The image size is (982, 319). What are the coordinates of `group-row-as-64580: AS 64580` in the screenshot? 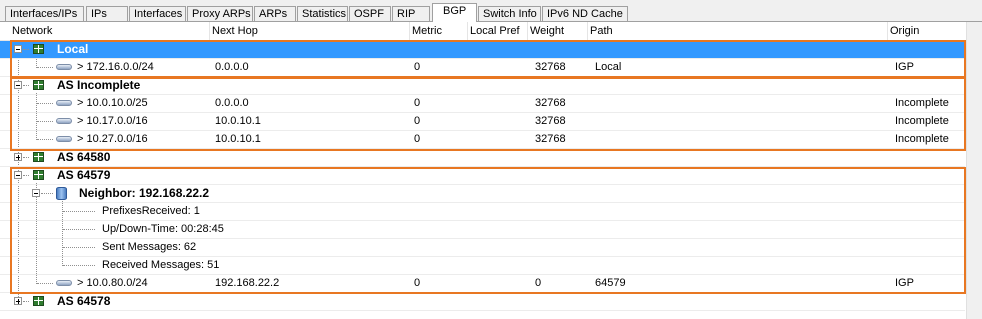 It's located at (482, 158).